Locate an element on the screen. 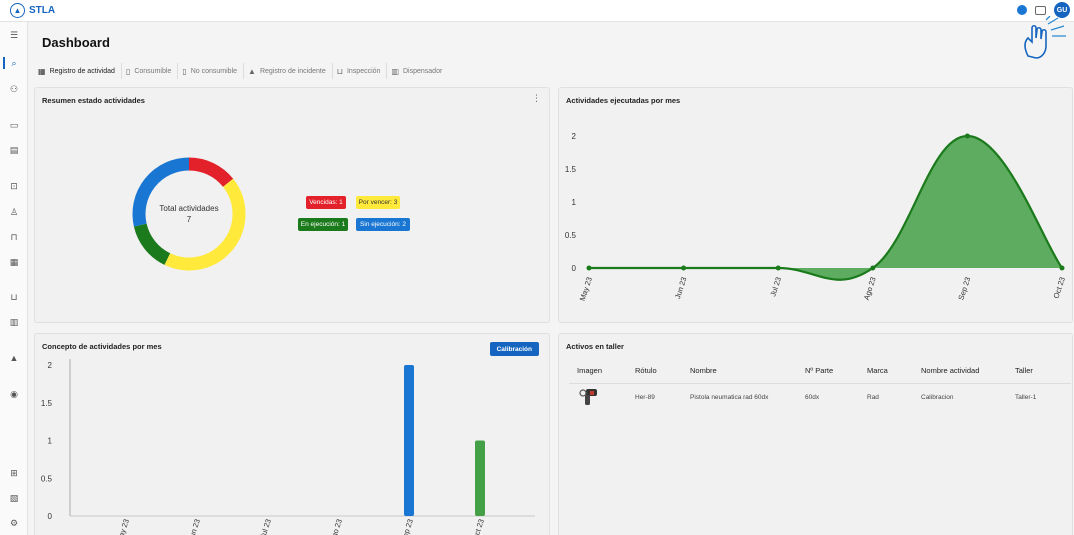 Image resolution: width=1074 pixels, height=535 pixels. col-nombre: Nombre is located at coordinates (739, 371).